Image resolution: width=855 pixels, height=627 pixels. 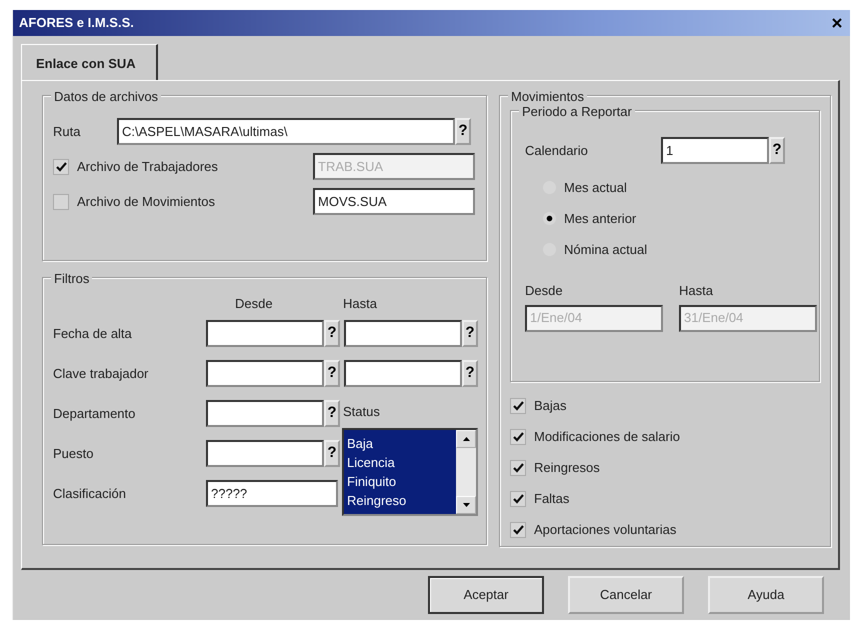 What do you see at coordinates (76, 23) in the screenshot?
I see `window-title: AFORES e I.M.S.S.` at bounding box center [76, 23].